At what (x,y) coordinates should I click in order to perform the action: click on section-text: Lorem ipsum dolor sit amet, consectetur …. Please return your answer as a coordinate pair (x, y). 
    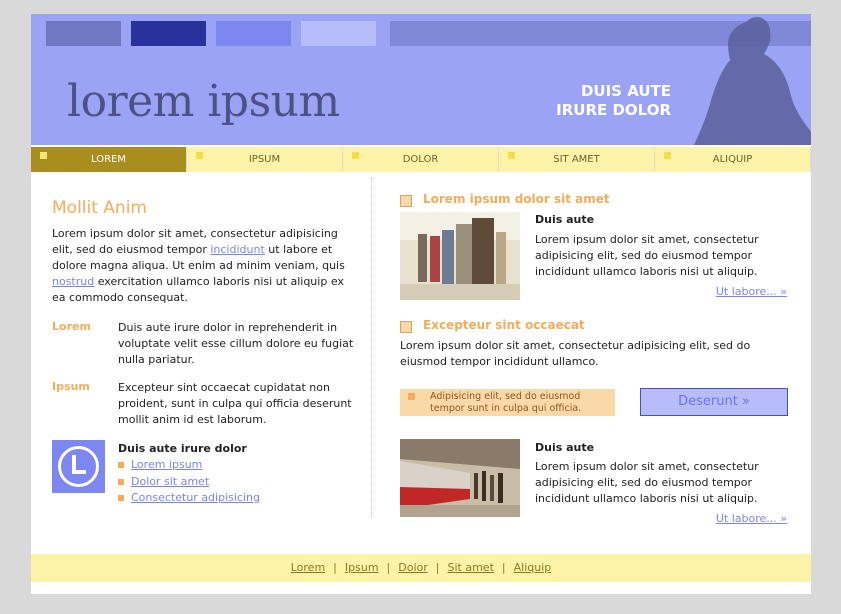
    Looking at the image, I should click on (575, 353).